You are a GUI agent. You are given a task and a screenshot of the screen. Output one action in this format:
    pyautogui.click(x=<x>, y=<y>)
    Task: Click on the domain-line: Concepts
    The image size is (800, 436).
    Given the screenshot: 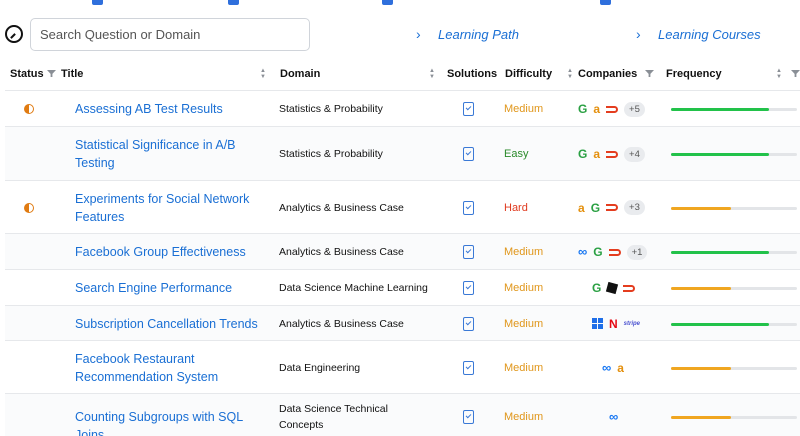 What is the action you would take?
    pyautogui.click(x=301, y=424)
    